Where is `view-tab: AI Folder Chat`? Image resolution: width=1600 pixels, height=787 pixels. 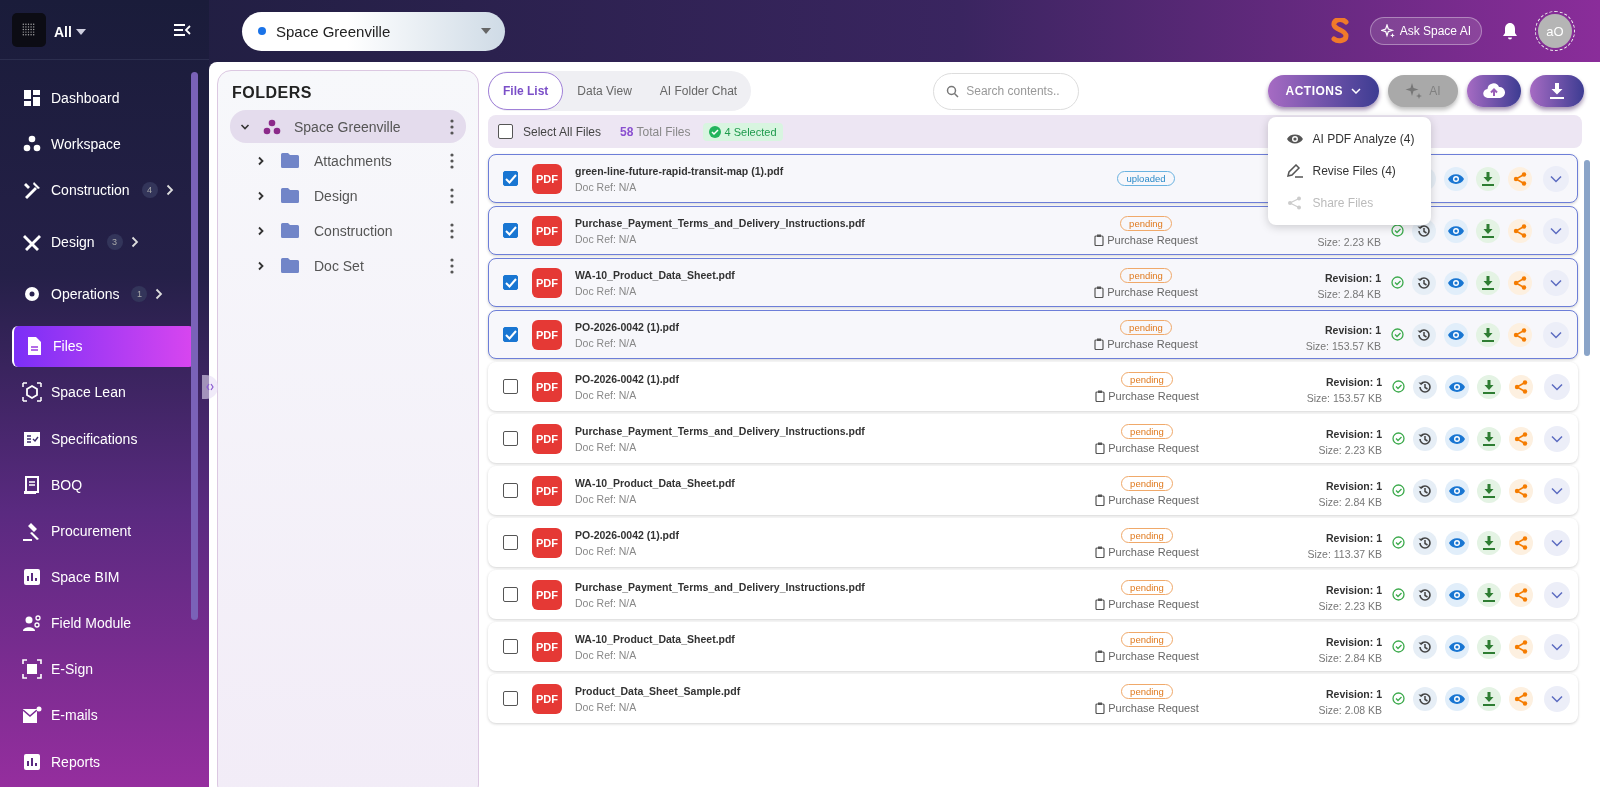 view-tab: AI Folder Chat is located at coordinates (698, 91).